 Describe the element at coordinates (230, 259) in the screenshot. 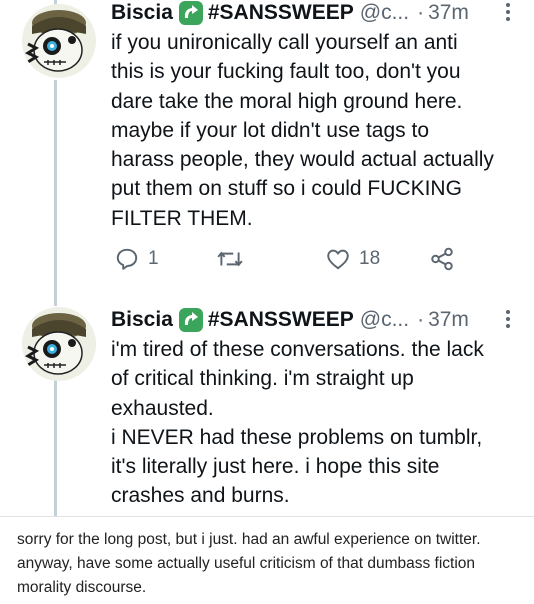

I see `retweet-icon` at that location.